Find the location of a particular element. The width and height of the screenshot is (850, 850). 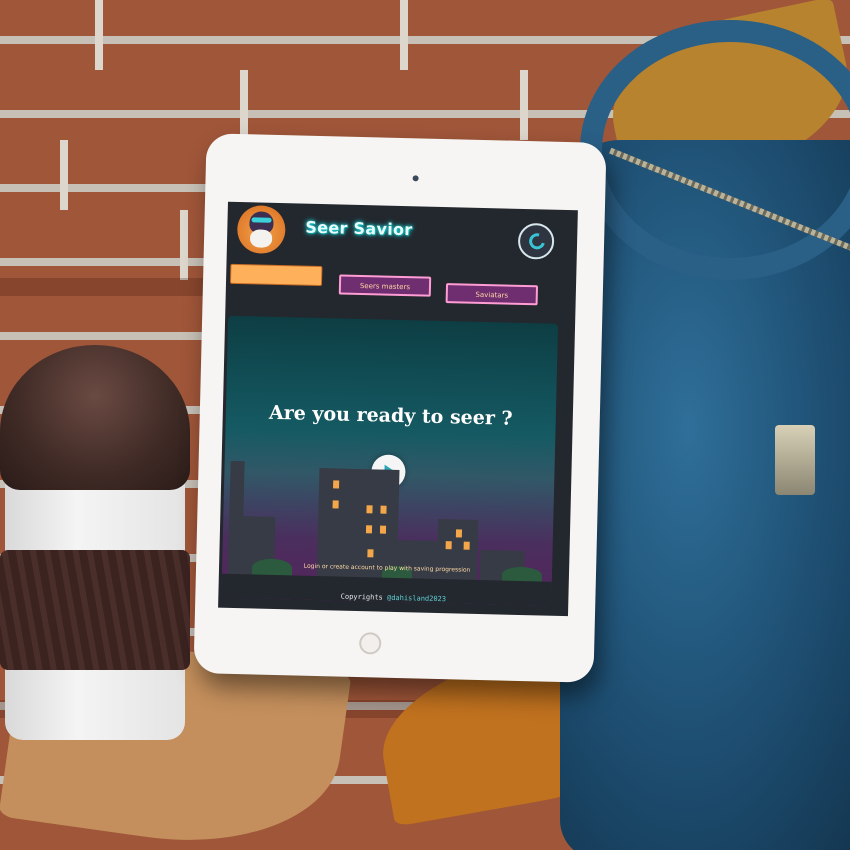

owl-body is located at coordinates (261, 238).